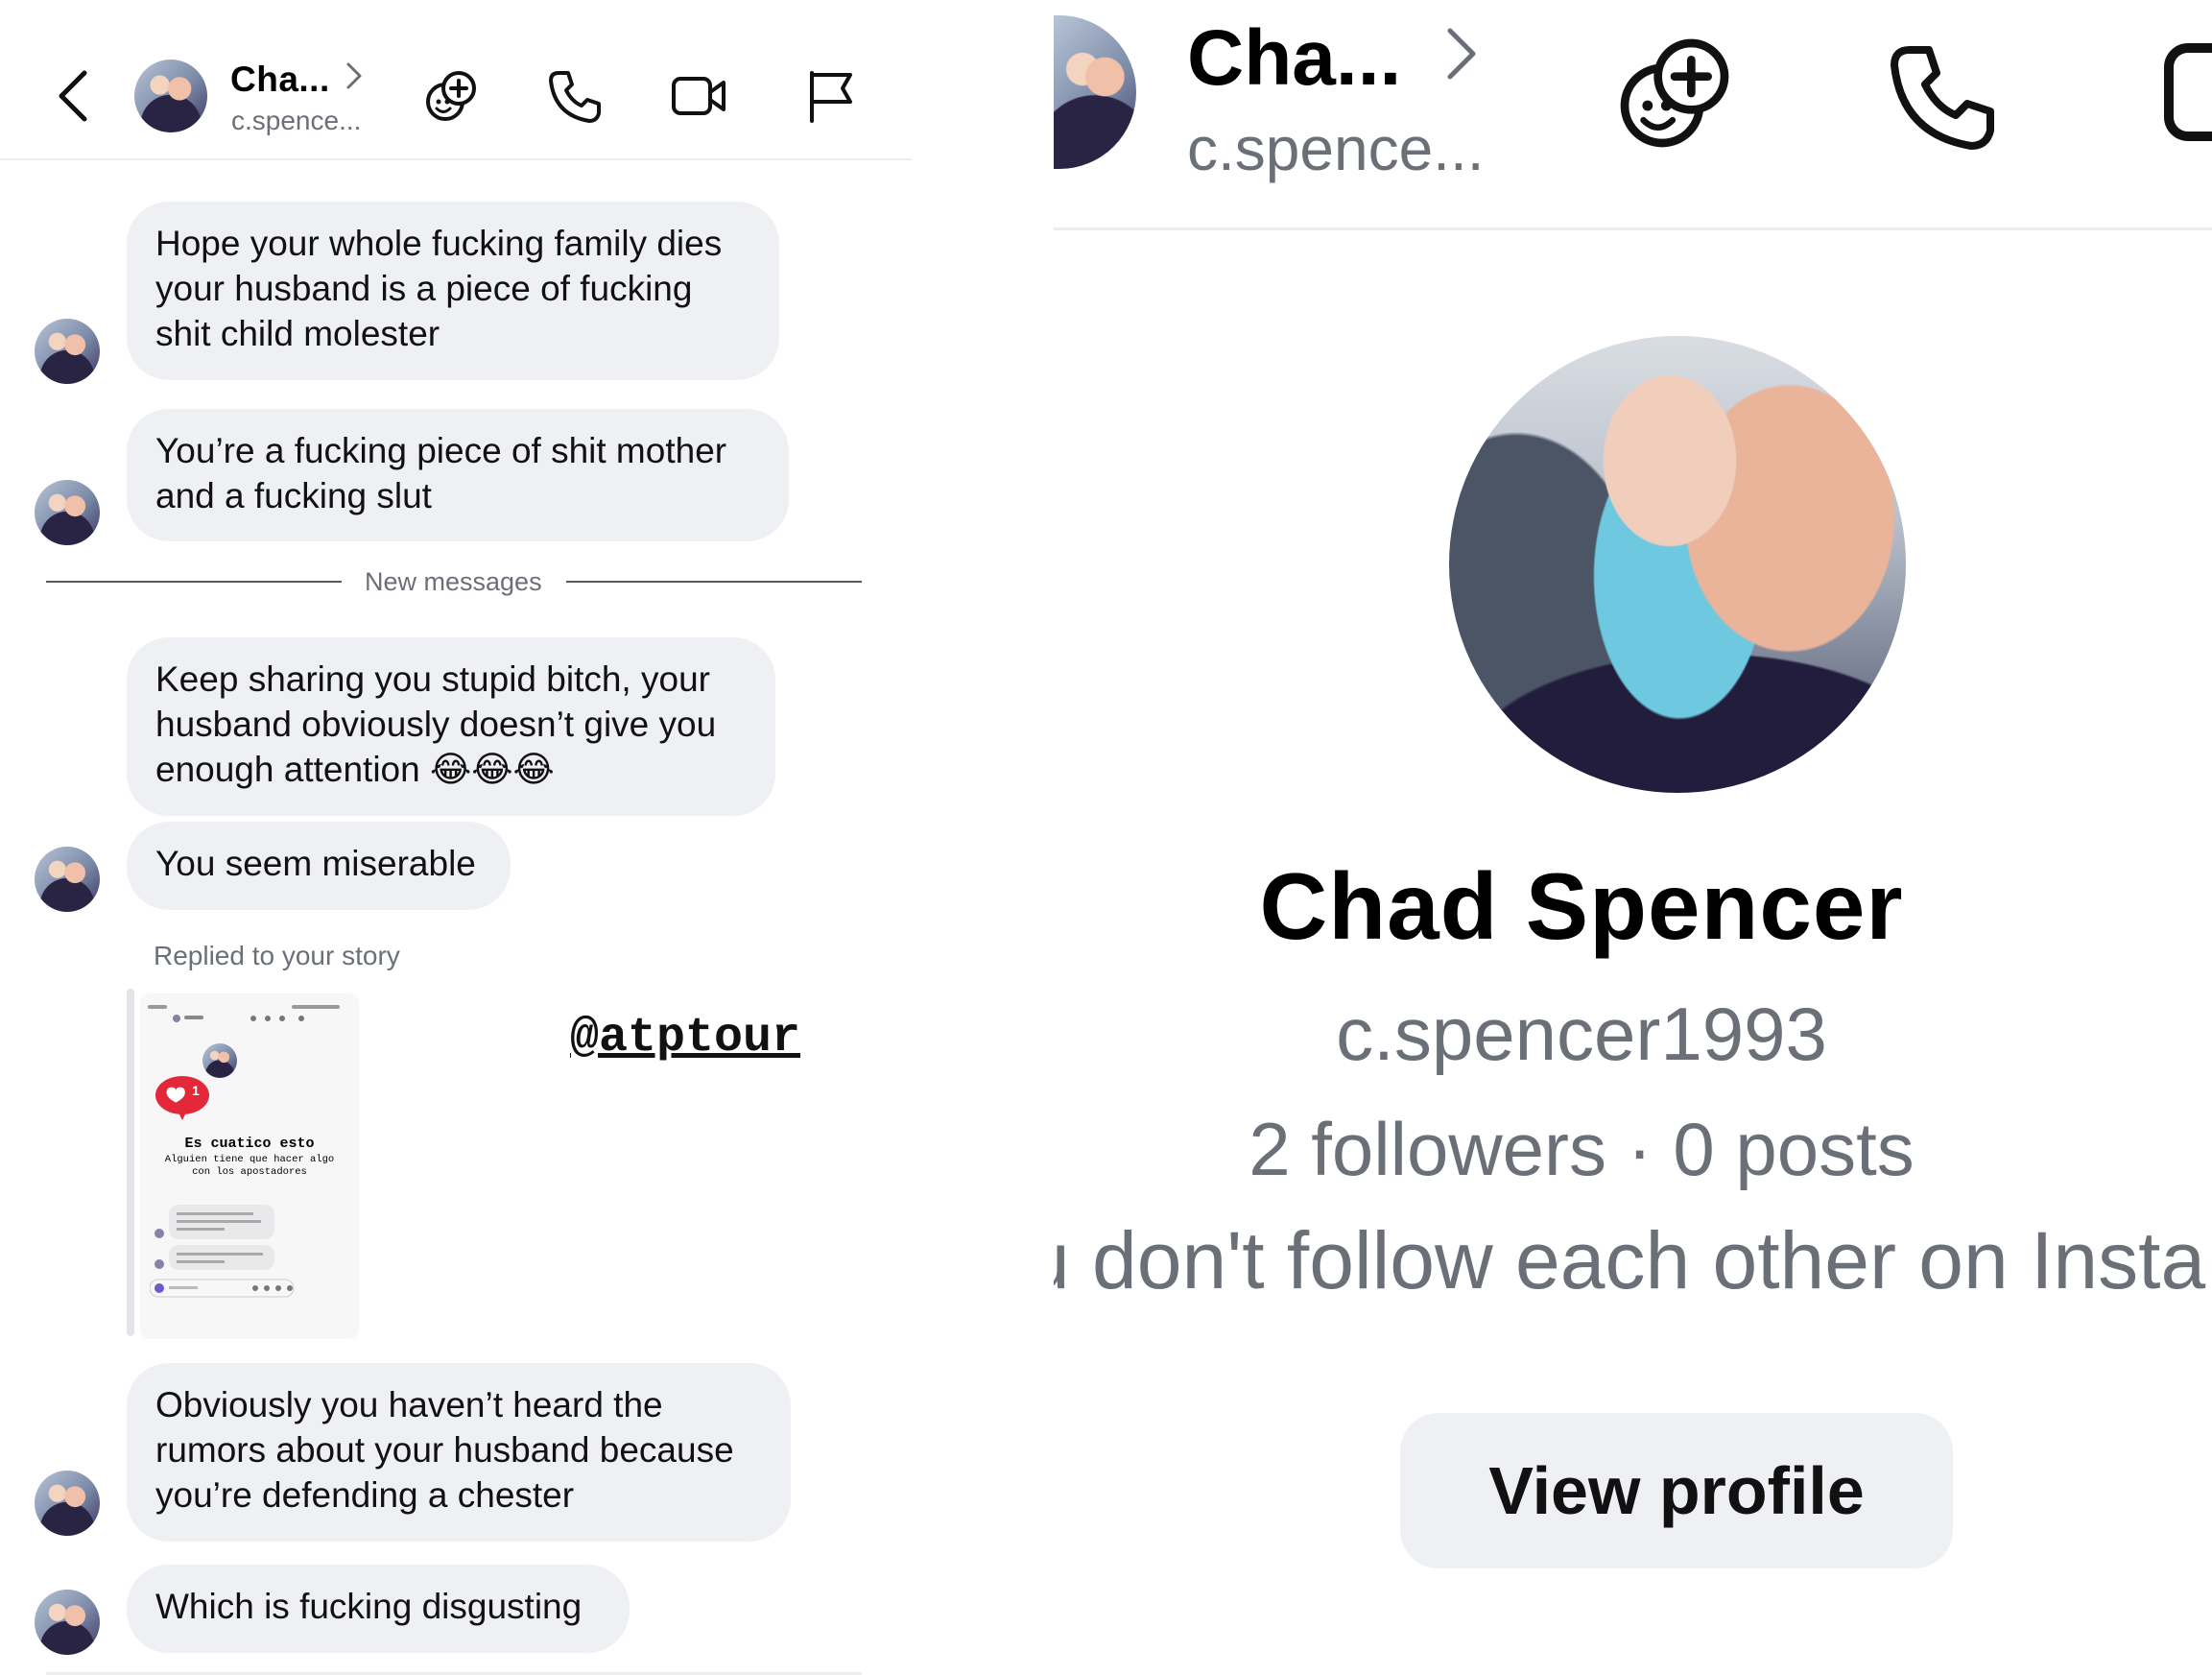 The image size is (2212, 1675). Describe the element at coordinates (1630, 1260) in the screenshot. I see `follow-status-note: u don't follow each other on Insta` at that location.